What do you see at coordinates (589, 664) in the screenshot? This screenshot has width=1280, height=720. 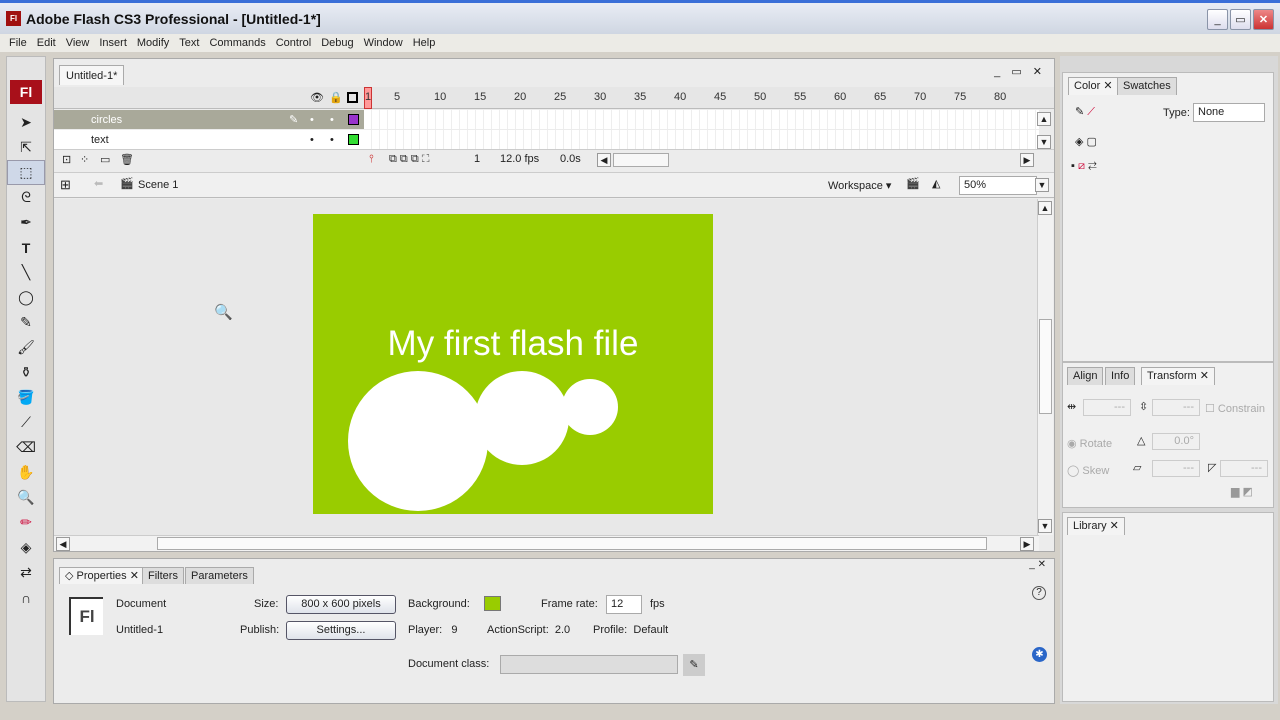 I see `document-class-input` at bounding box center [589, 664].